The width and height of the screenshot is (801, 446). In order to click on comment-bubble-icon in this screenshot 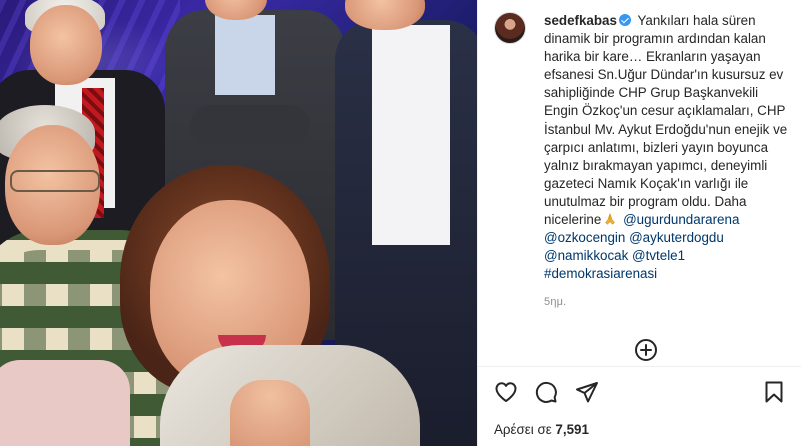, I will do `click(546, 392)`.